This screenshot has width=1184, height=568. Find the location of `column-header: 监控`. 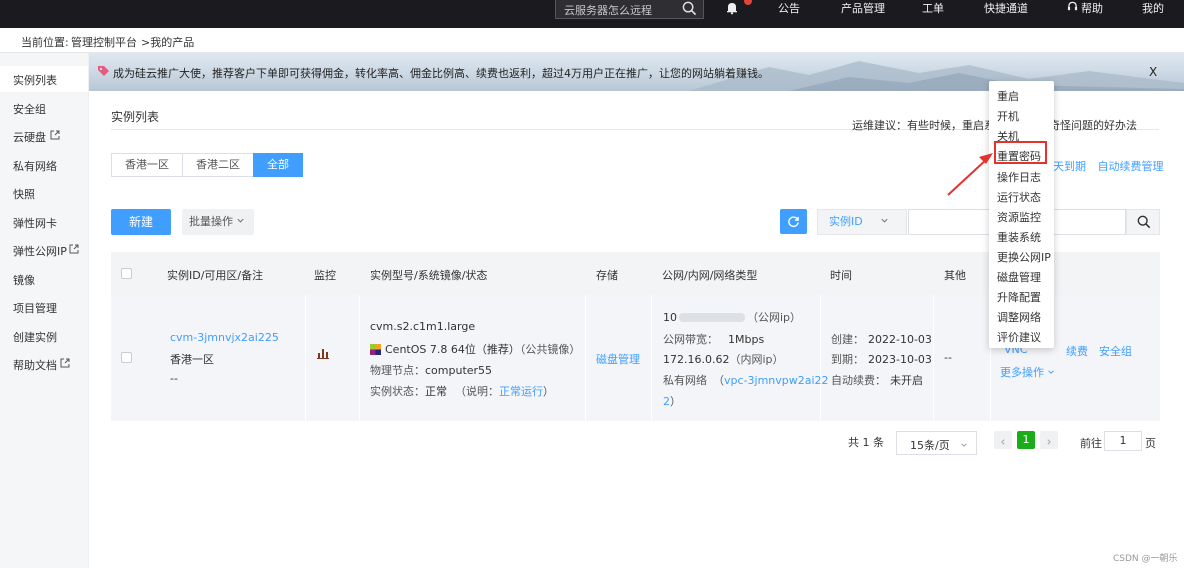

column-header: 监控 is located at coordinates (325, 275).